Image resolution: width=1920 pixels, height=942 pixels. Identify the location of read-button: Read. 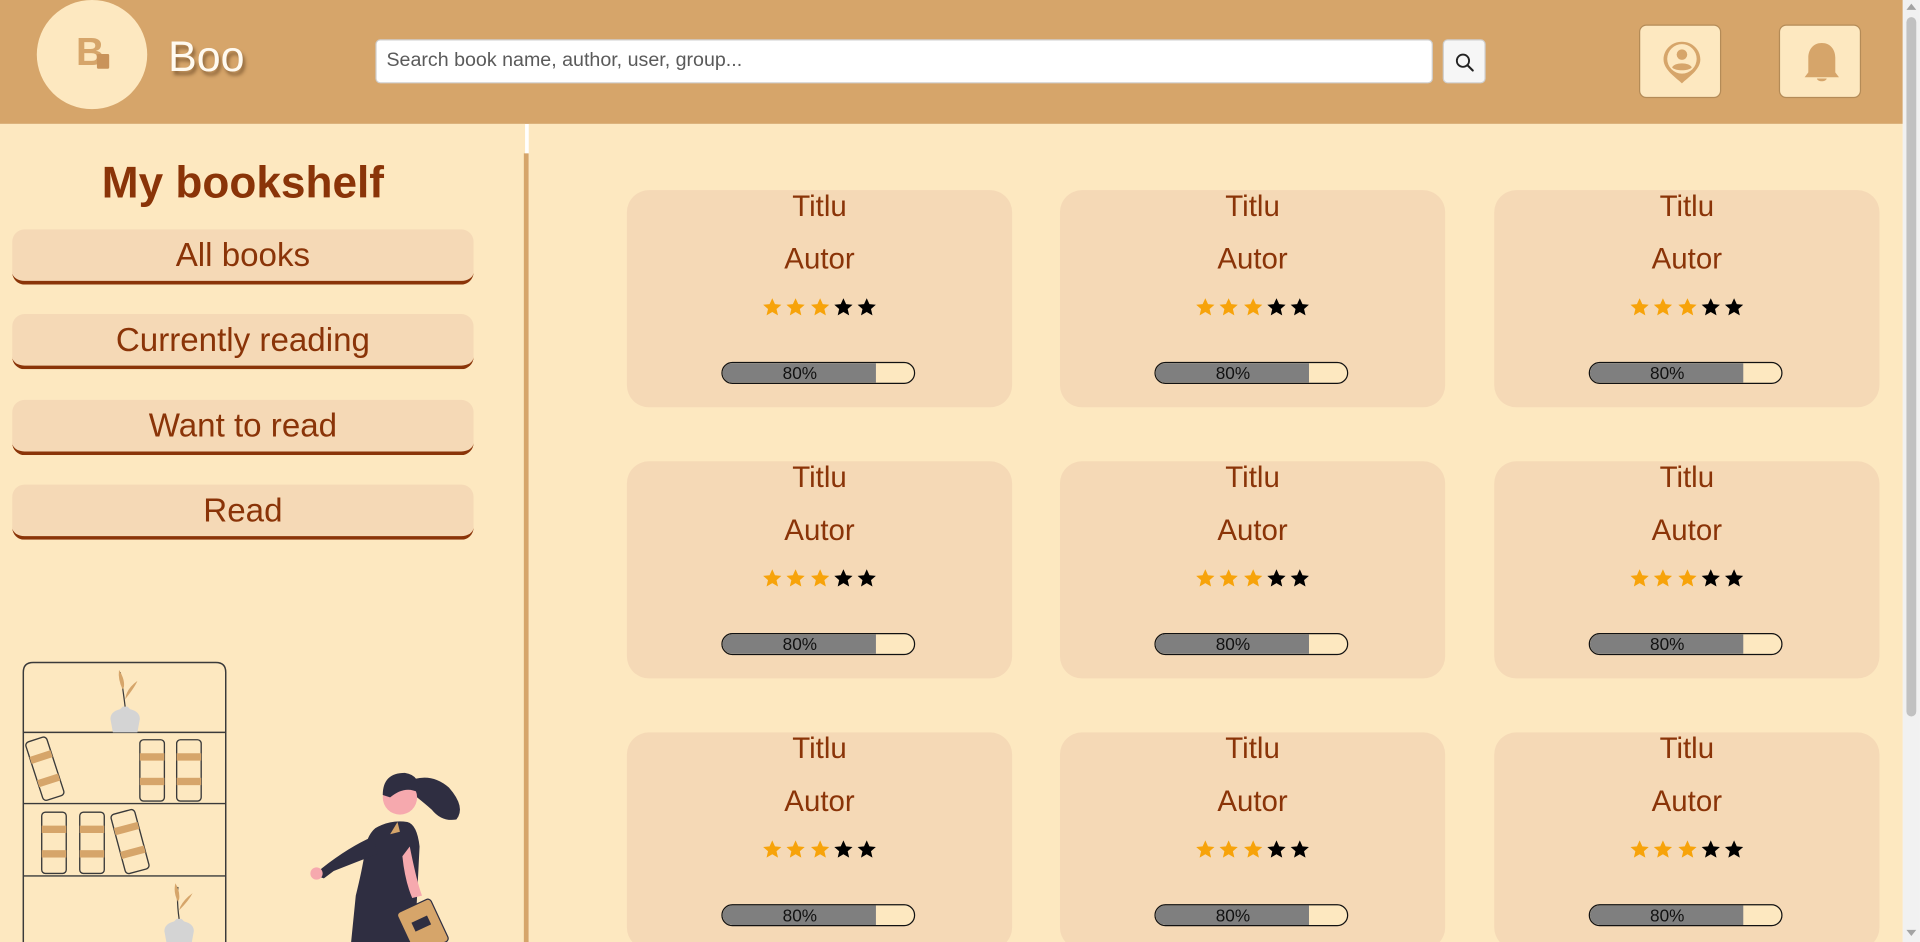
(243, 512).